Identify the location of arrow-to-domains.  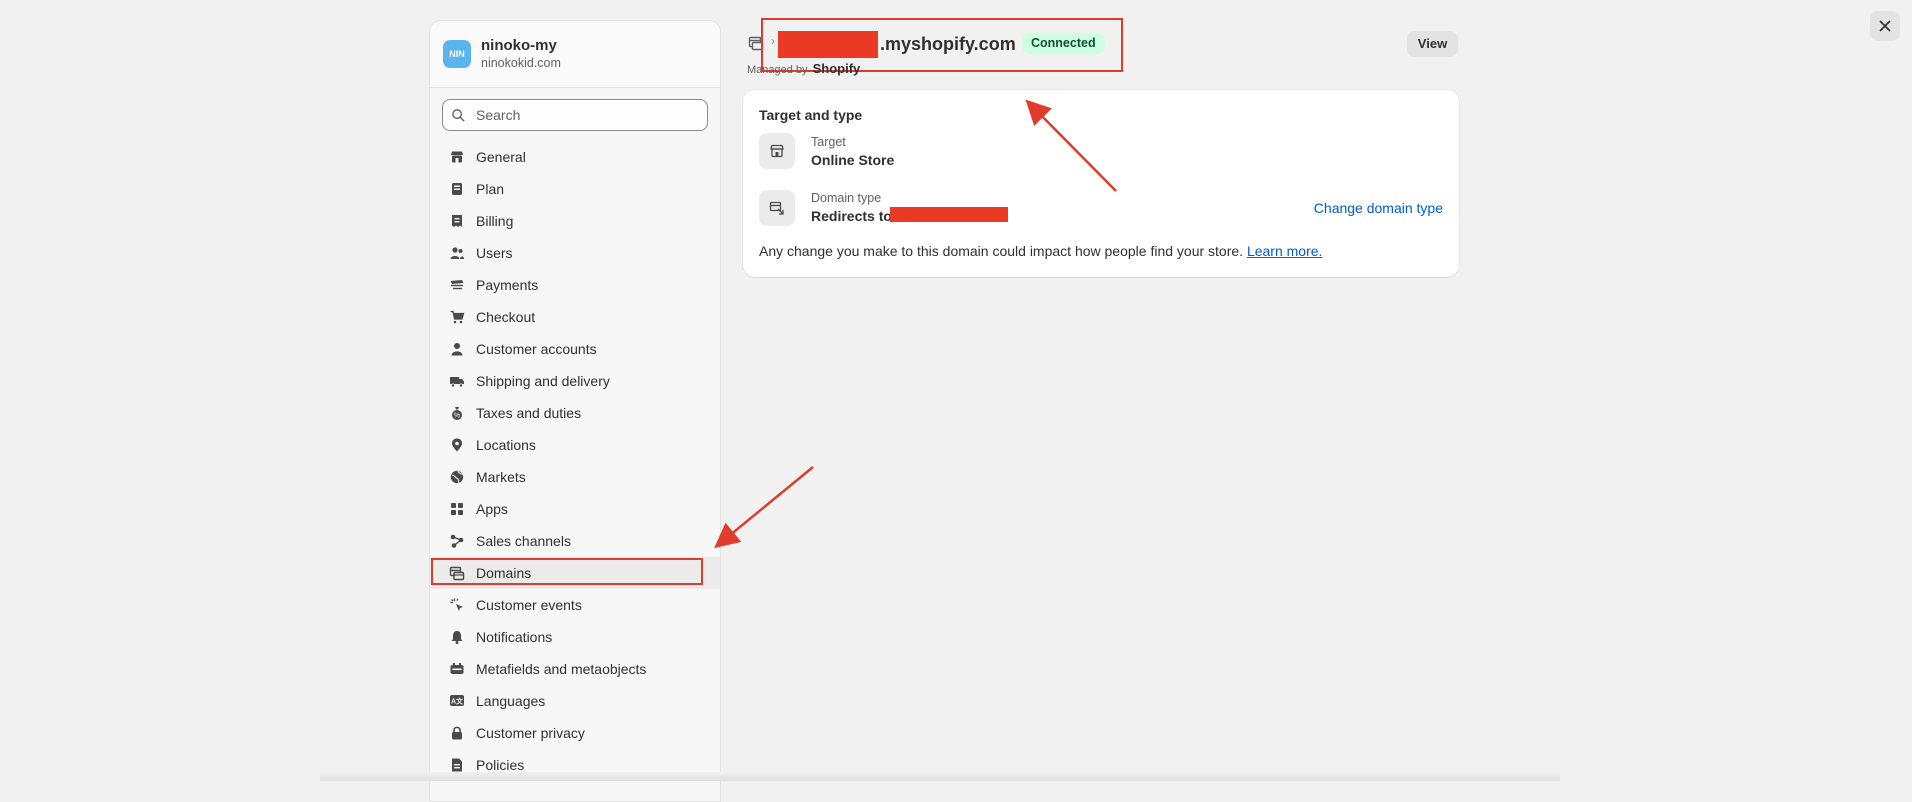
(764, 507).